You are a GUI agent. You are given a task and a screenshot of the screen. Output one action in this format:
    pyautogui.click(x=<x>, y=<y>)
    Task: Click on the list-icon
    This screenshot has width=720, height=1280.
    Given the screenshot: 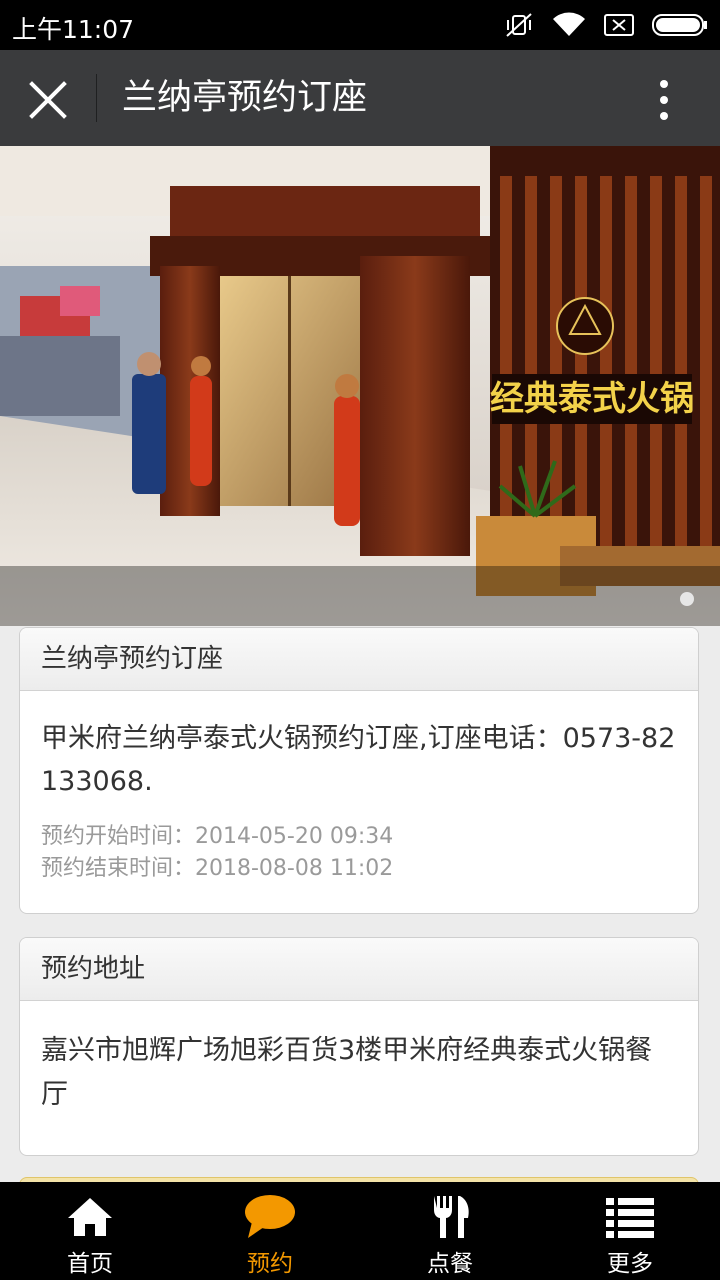 What is the action you would take?
    pyautogui.click(x=630, y=1218)
    